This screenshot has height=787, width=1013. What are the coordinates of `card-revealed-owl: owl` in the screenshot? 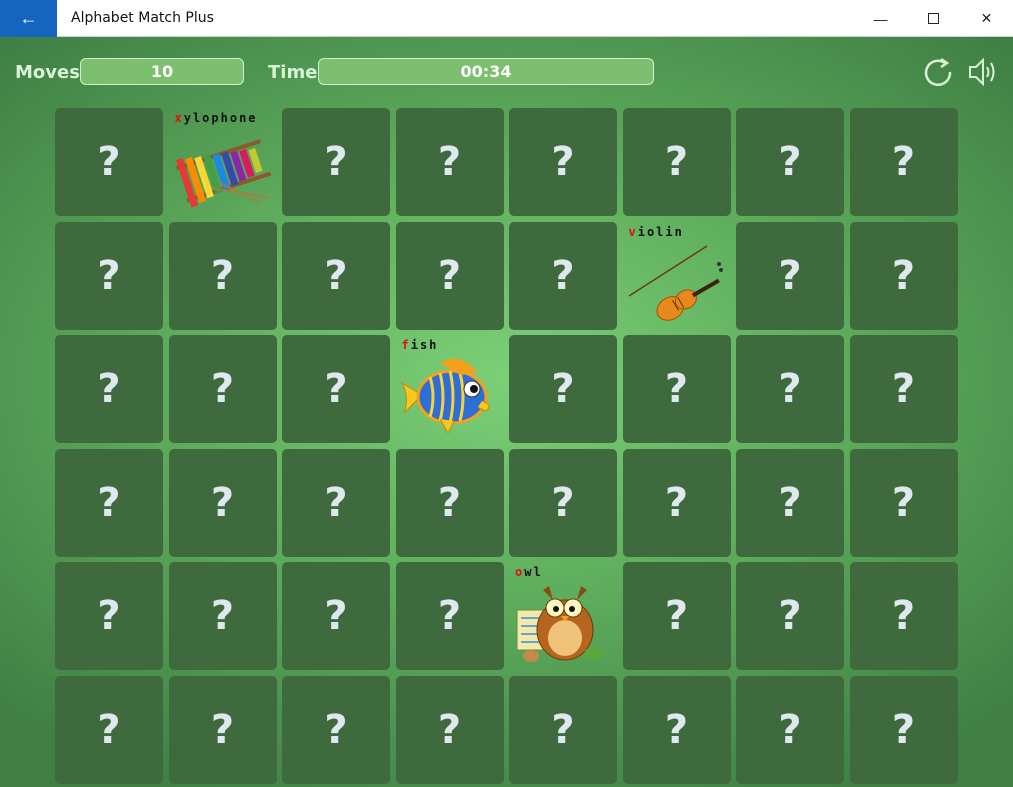 It's located at (563, 616).